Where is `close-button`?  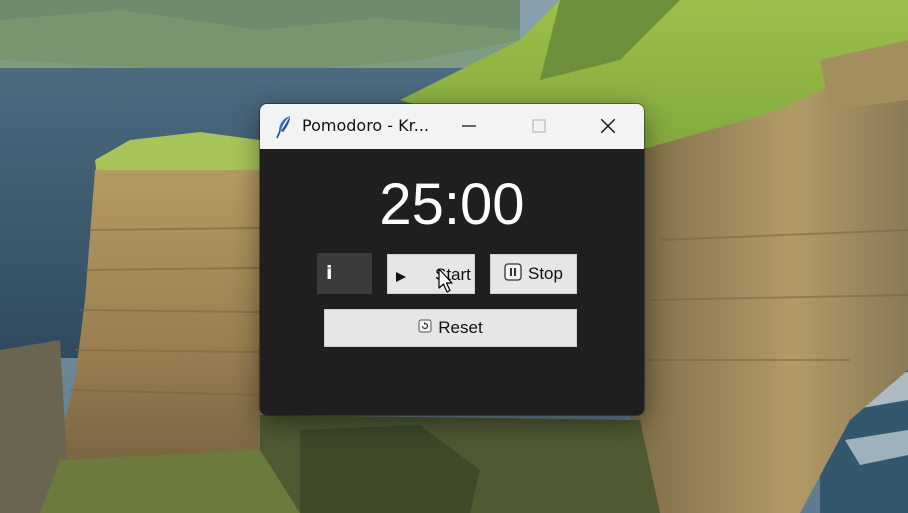 close-button is located at coordinates (608, 126).